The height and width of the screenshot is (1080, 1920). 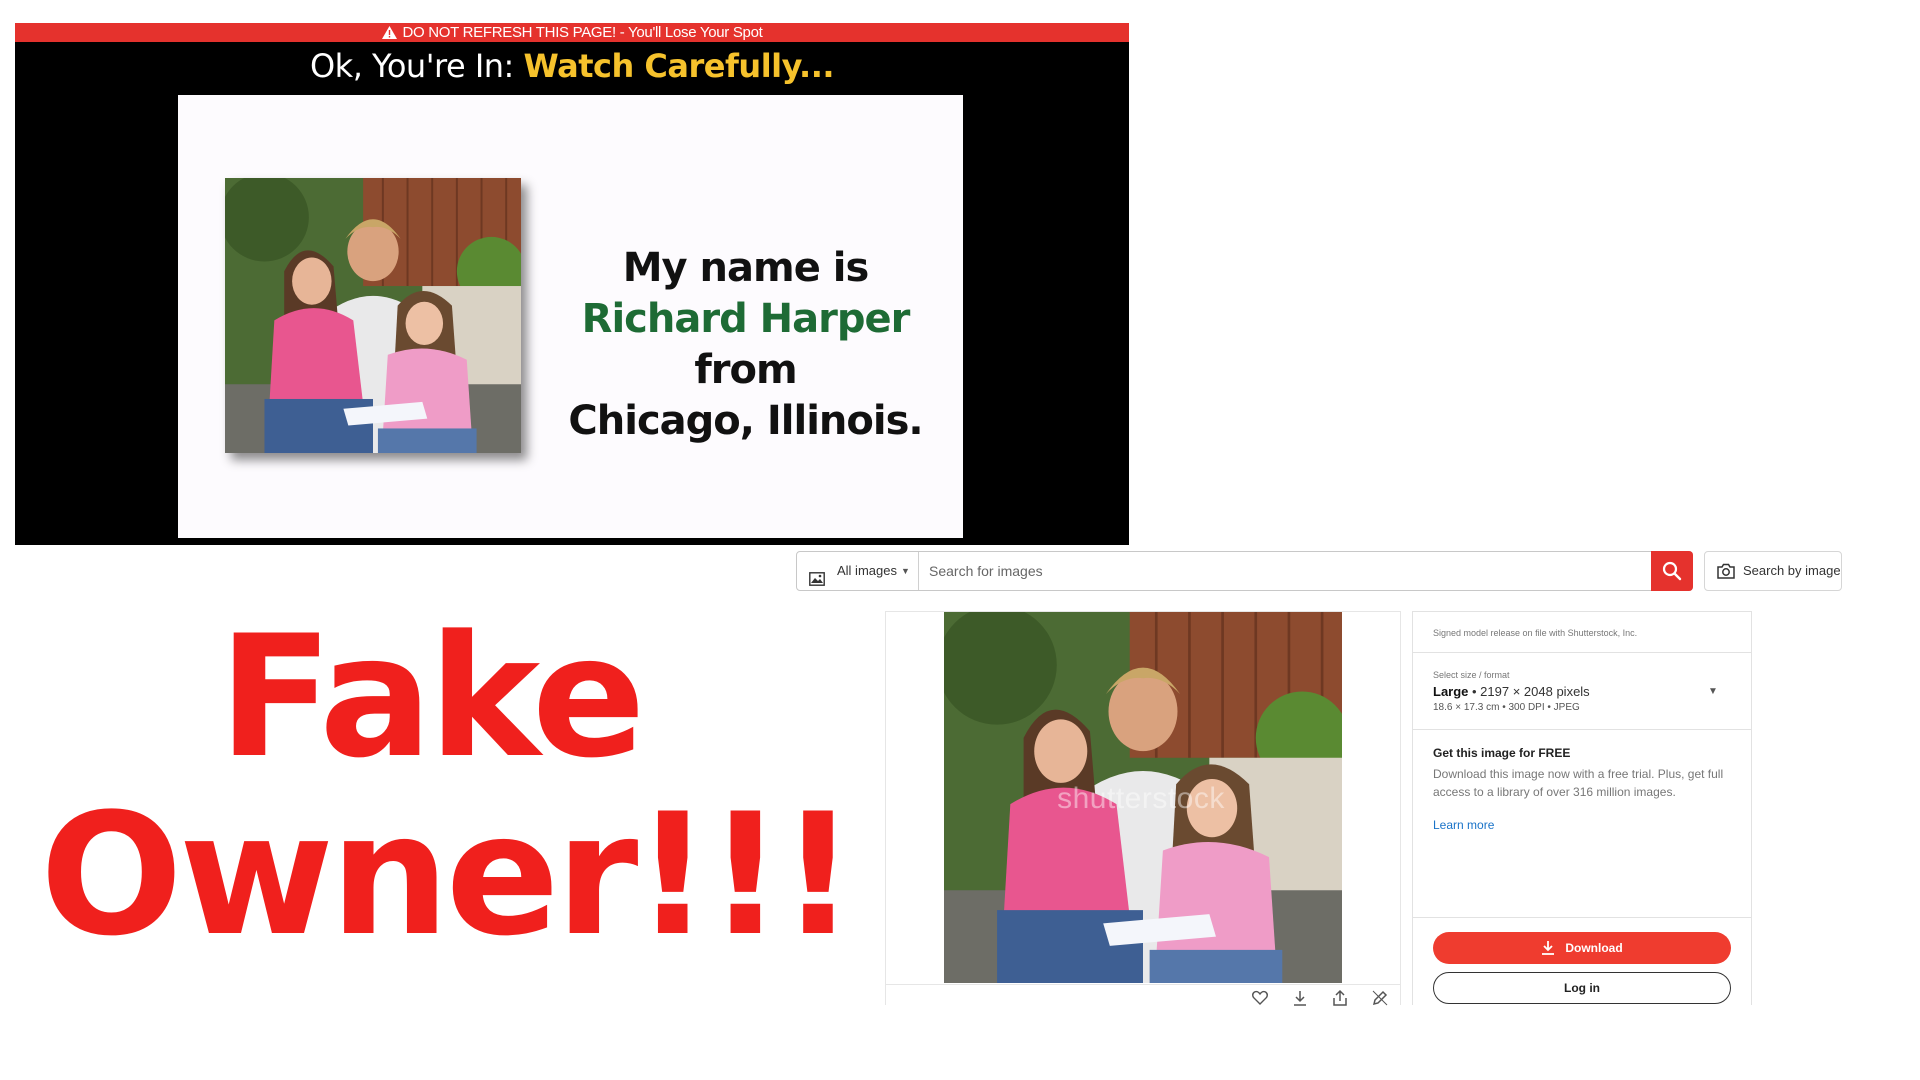 I want to click on warning-triangle-icon, so click(x=389, y=34).